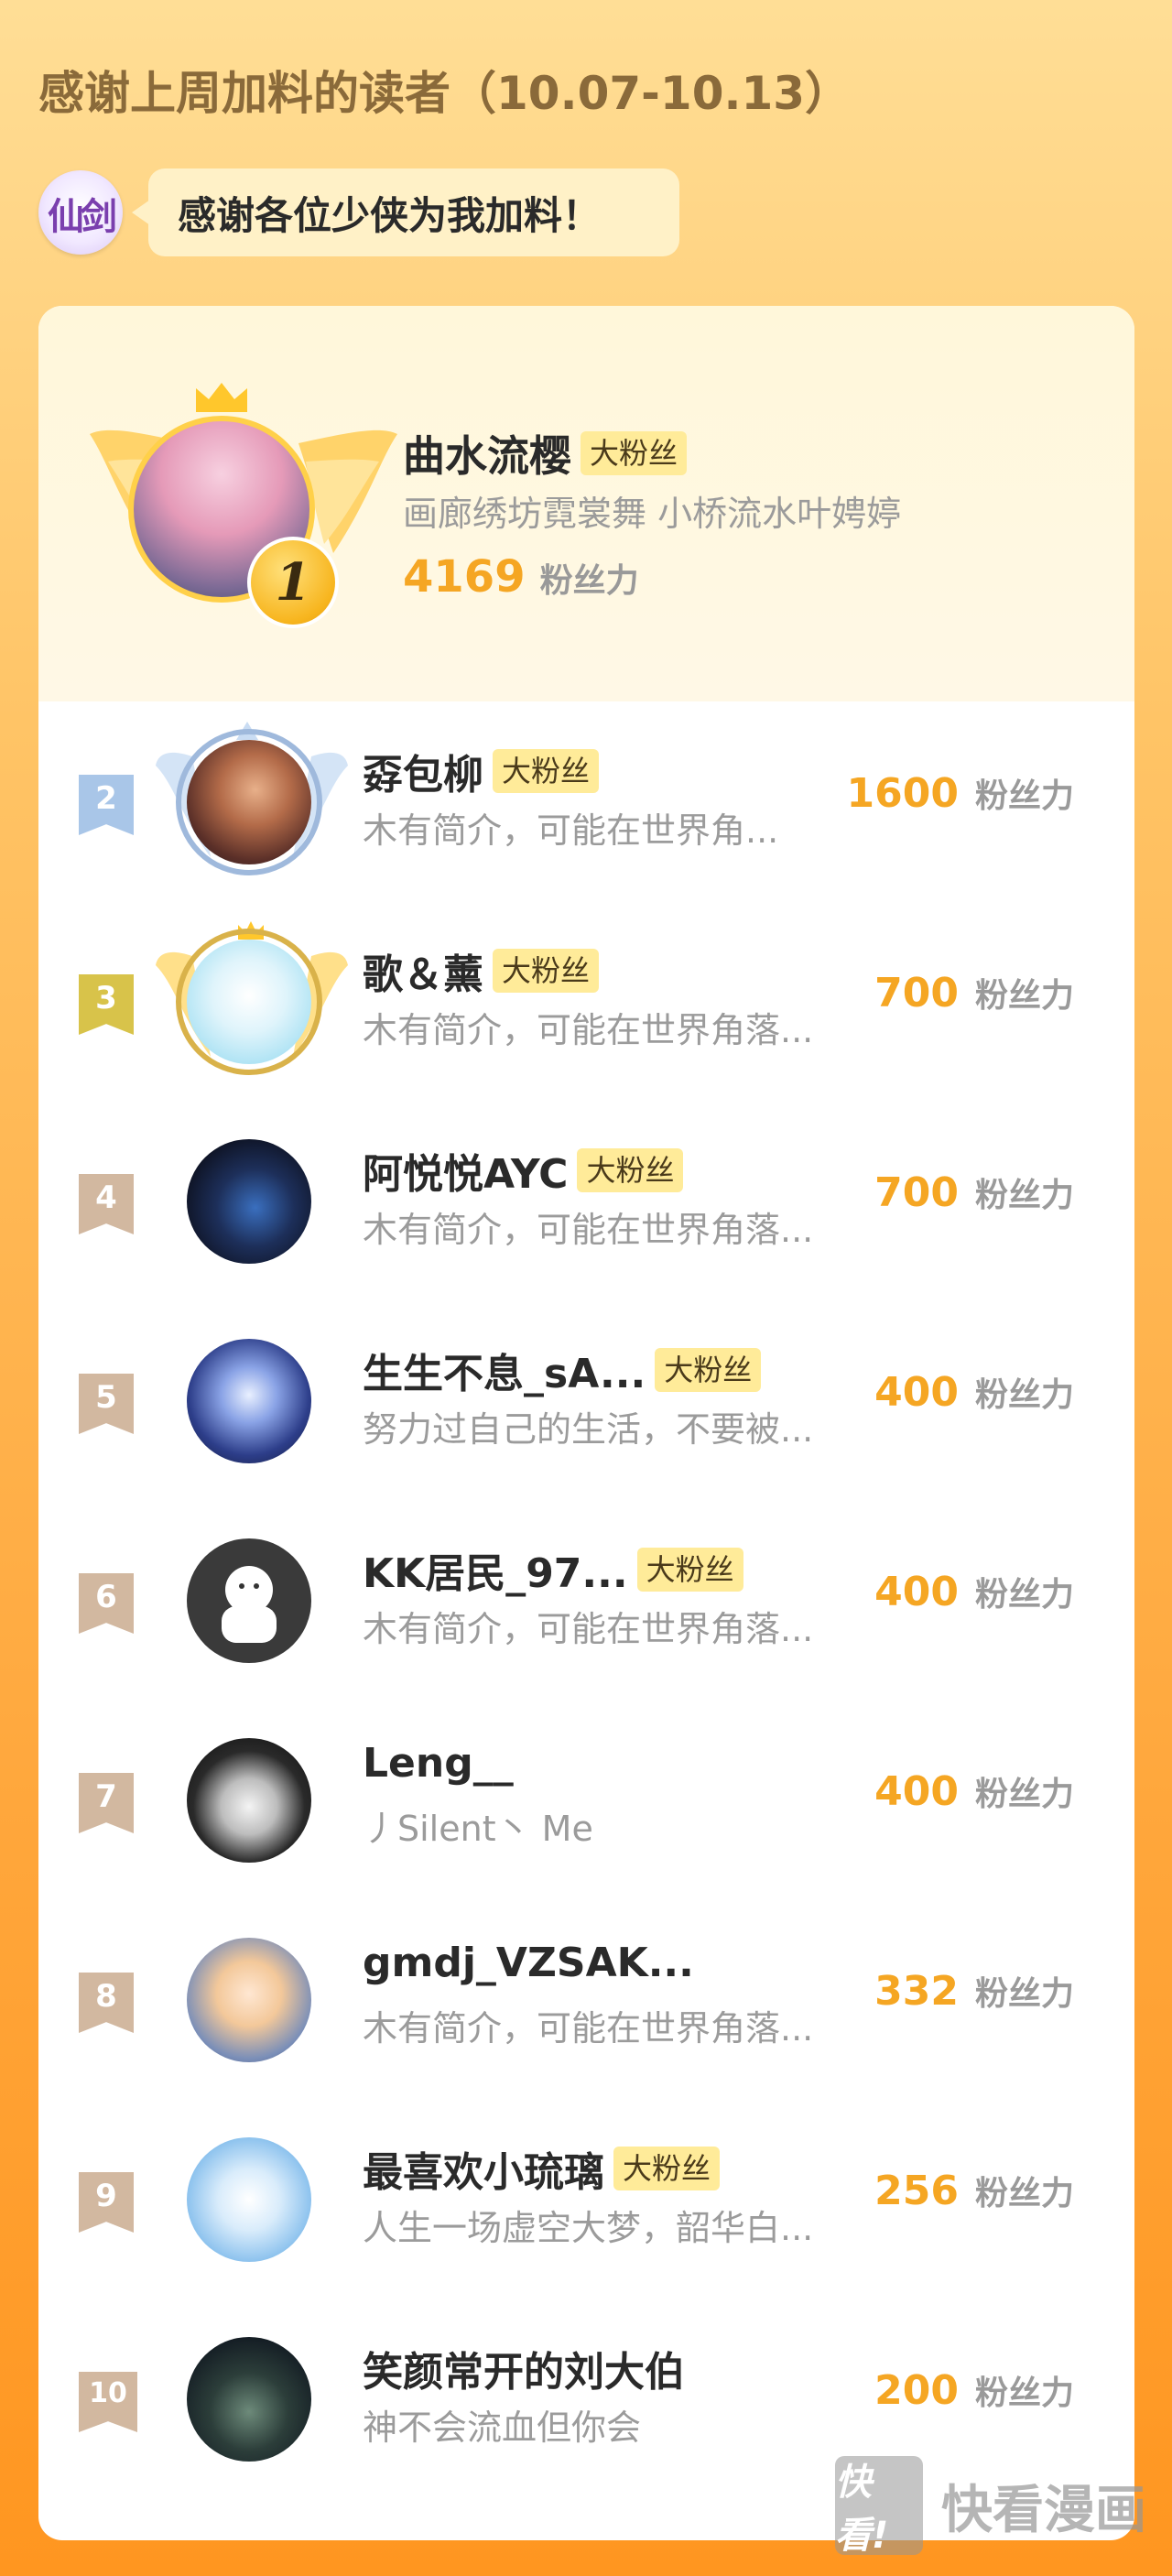  I want to click on fan-name: 阿悦悦AYC, so click(465, 1170).